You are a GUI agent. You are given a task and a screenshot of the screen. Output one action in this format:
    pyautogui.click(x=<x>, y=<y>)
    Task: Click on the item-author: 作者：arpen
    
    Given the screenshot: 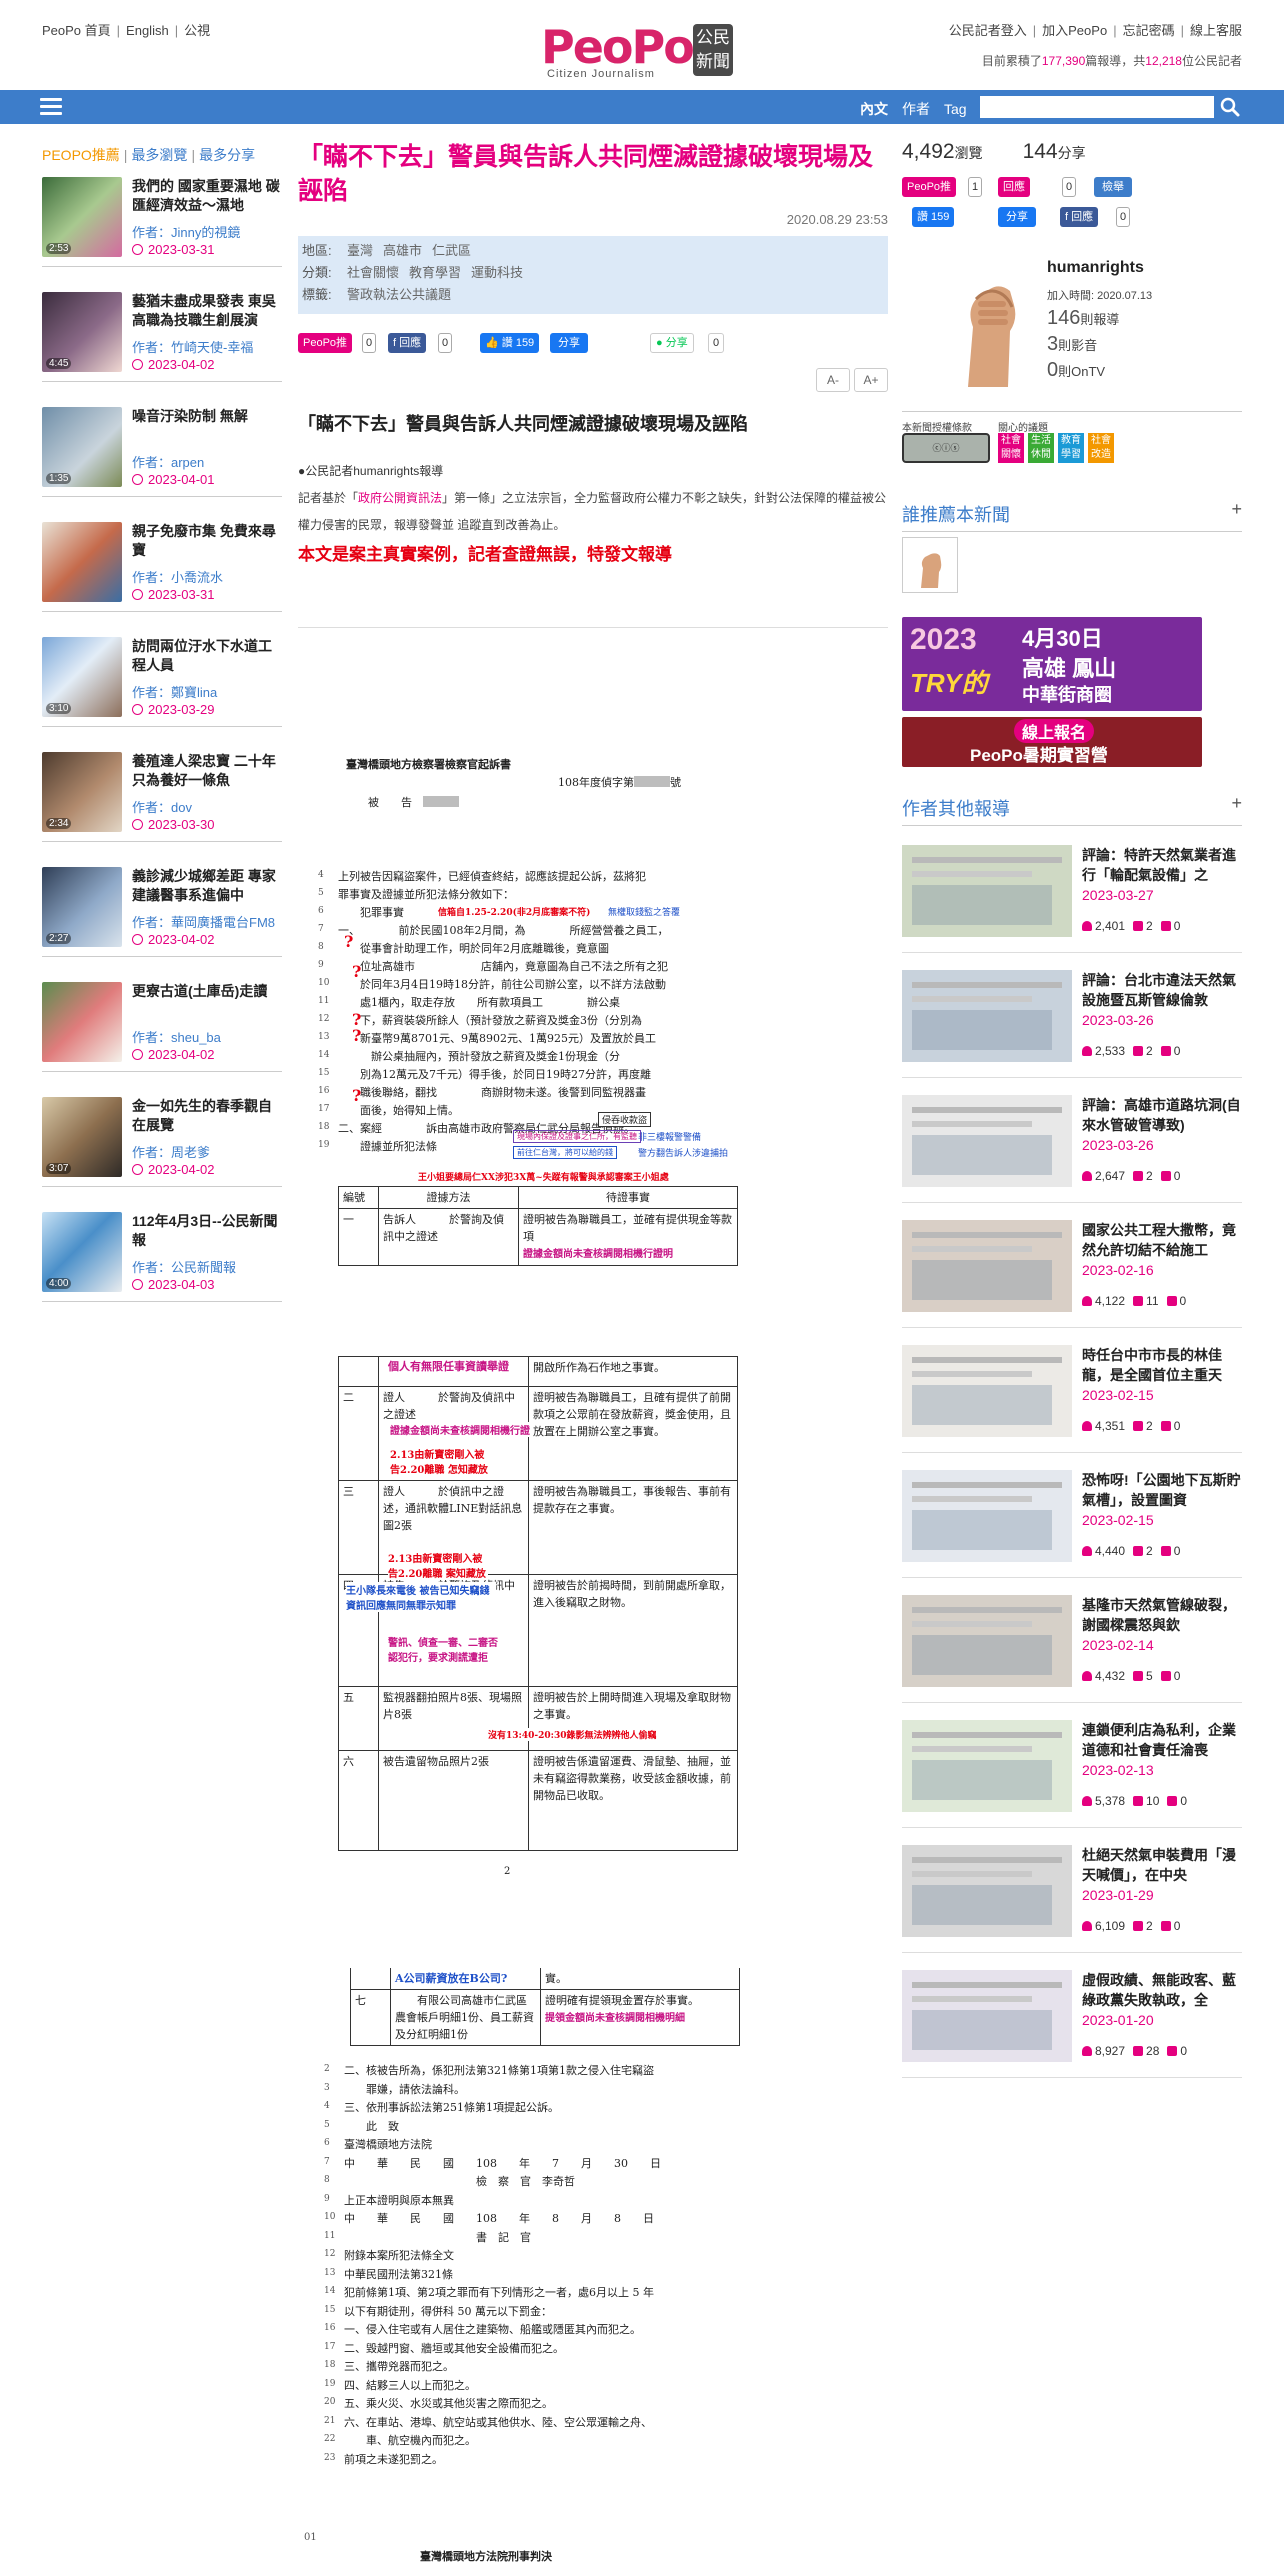 What is the action you would take?
    pyautogui.click(x=168, y=461)
    